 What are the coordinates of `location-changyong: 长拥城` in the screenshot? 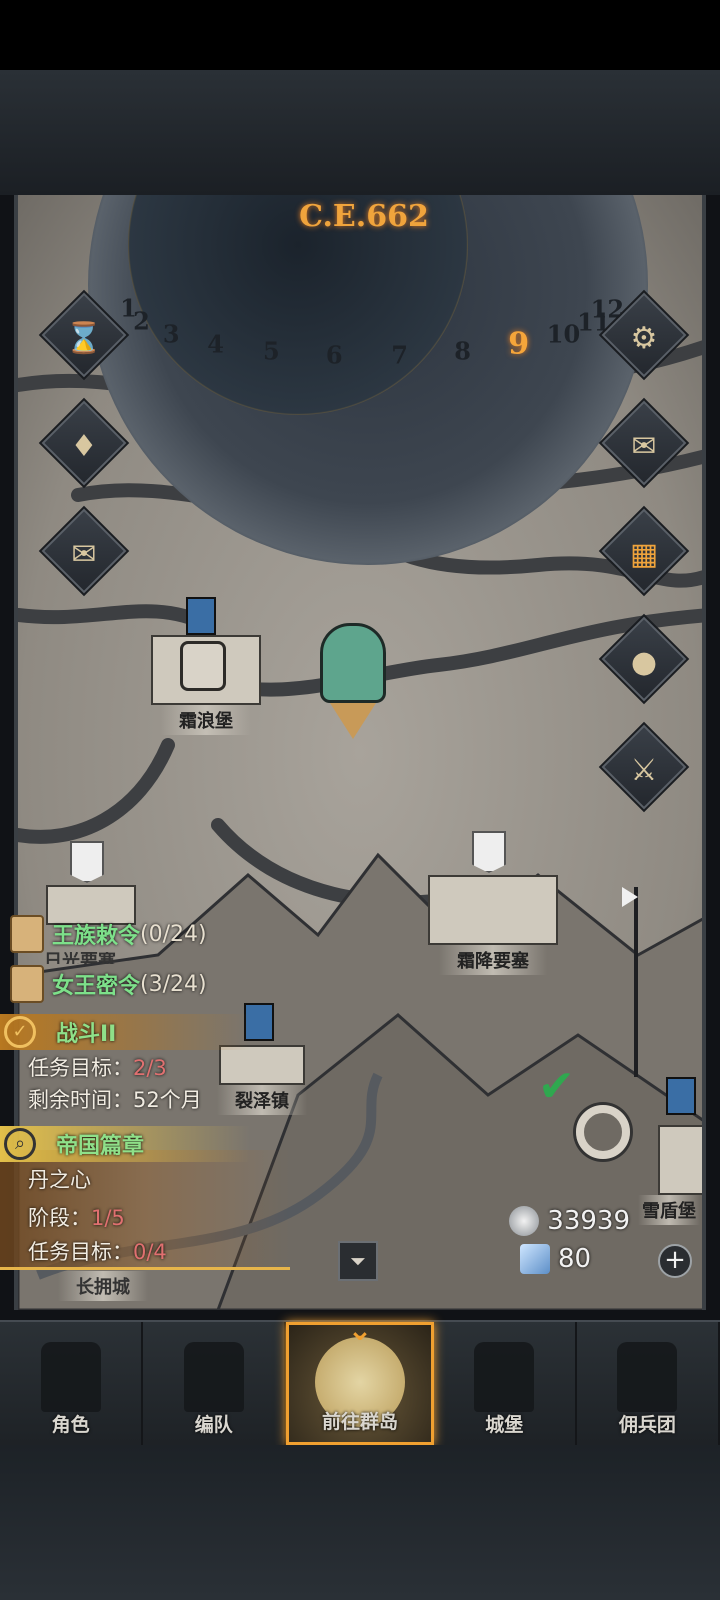 It's located at (103, 1286).